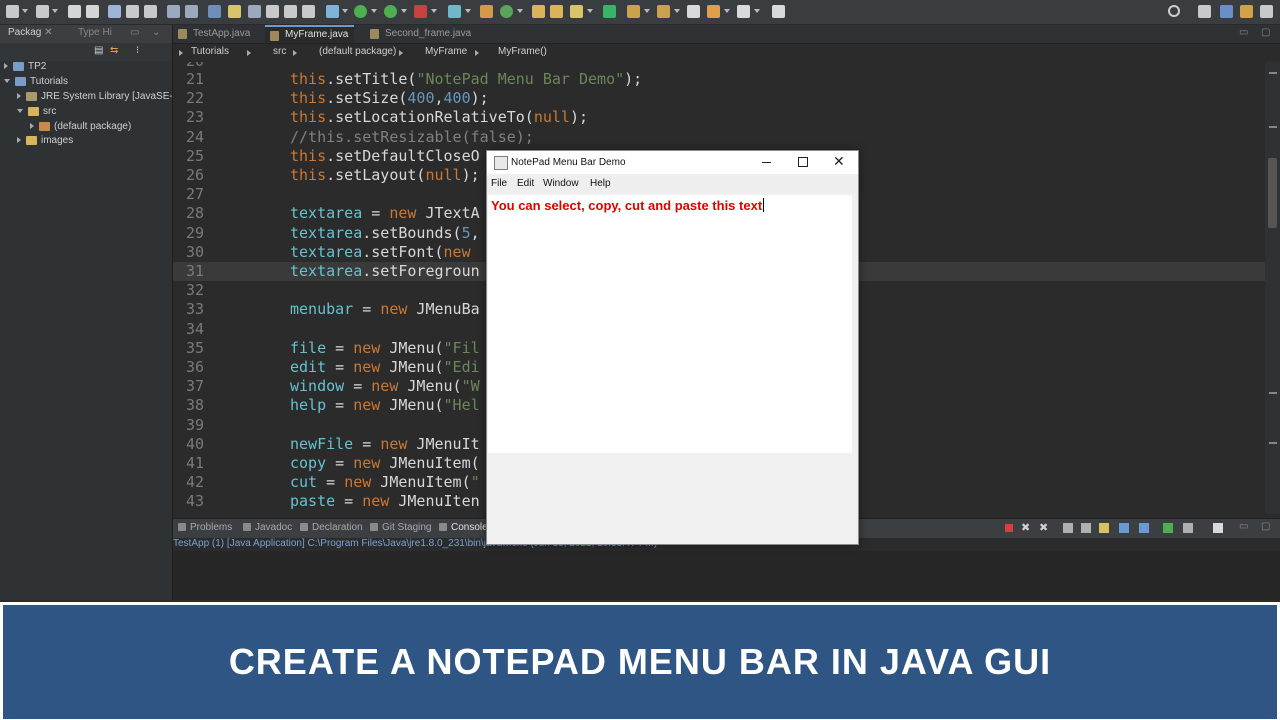 The height and width of the screenshot is (720, 1280). I want to click on new-class-dropdown-icon, so click(520, 11).